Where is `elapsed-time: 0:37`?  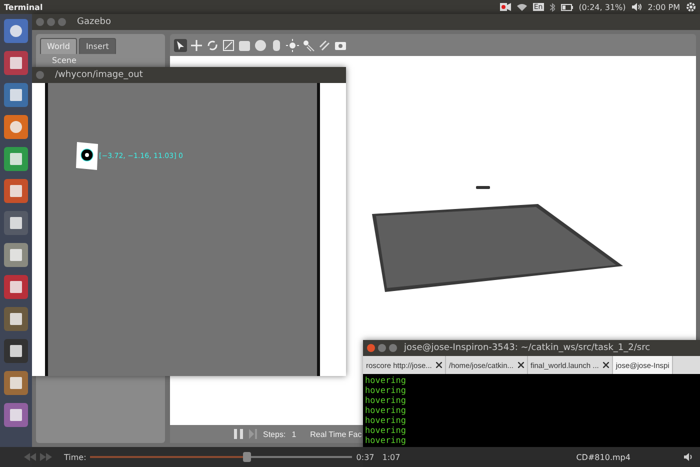
elapsed-time: 0:37 is located at coordinates (365, 457).